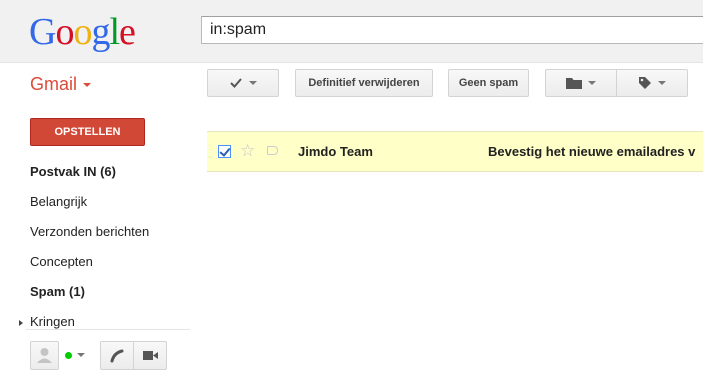  Describe the element at coordinates (73, 171) in the screenshot. I see `sidebar-item-inbox: Postvak IN (6)` at that location.